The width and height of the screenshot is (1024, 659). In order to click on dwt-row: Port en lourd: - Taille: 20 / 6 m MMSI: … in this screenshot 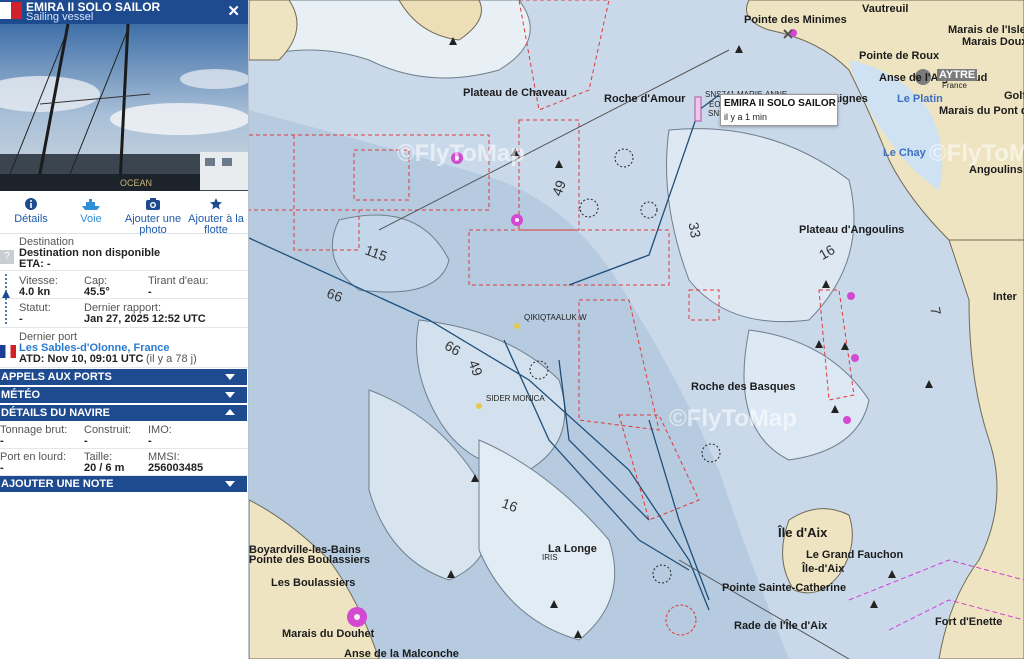, I will do `click(124, 462)`.